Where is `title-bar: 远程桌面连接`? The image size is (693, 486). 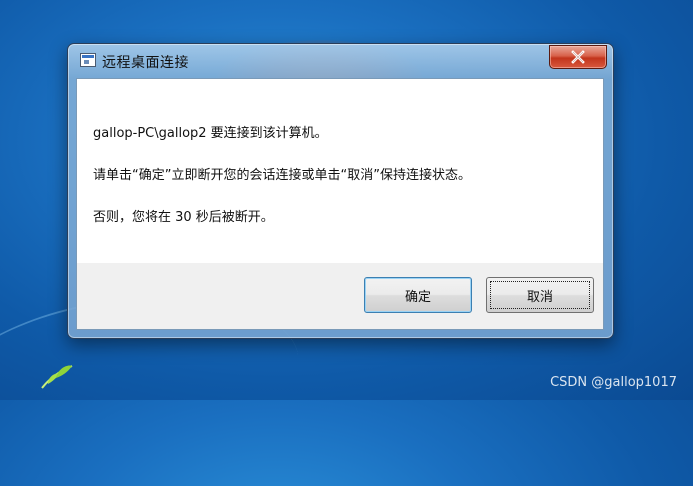 title-bar: 远程桌面连接 is located at coordinates (340, 61).